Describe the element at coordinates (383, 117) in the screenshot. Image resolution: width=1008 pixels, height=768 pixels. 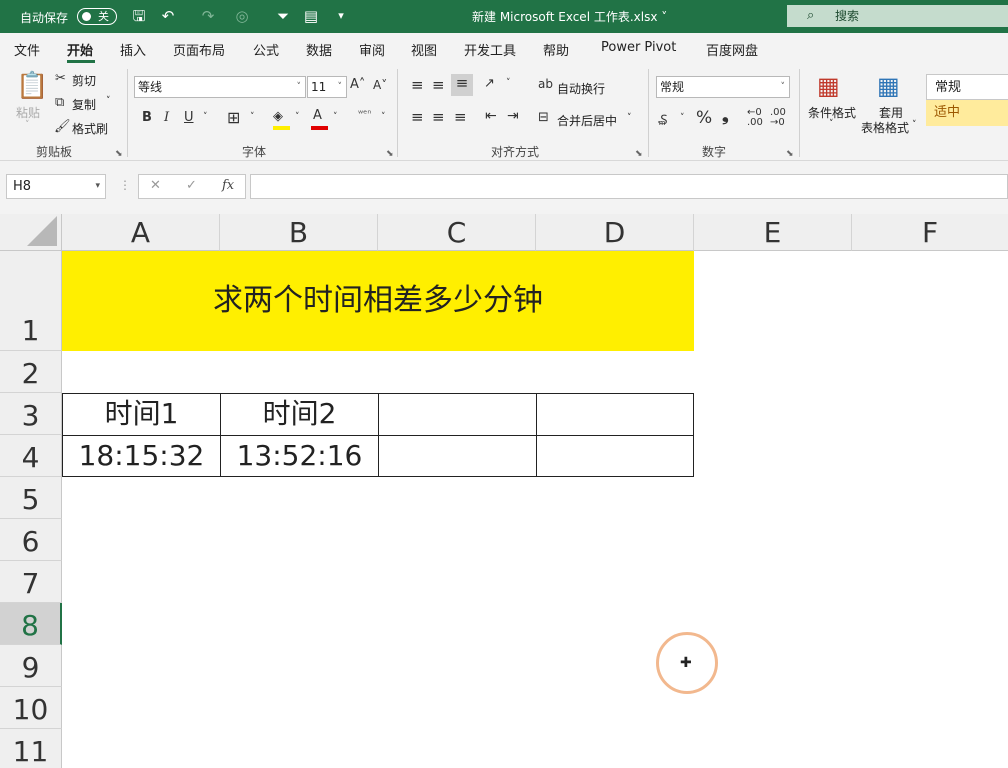
I see `phonetic-dropdown-icon: ˅` at that location.